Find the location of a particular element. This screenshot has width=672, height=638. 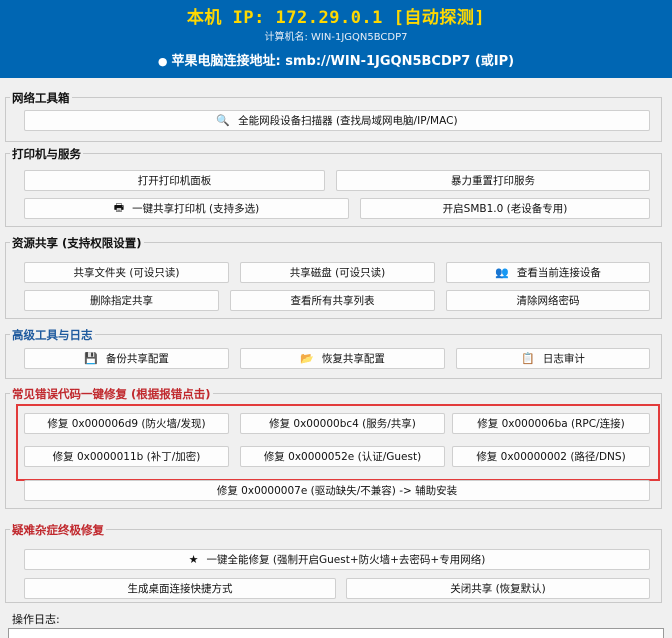

ultimate-fix-title: 疑难杂症终极修复 is located at coordinates (58, 530).